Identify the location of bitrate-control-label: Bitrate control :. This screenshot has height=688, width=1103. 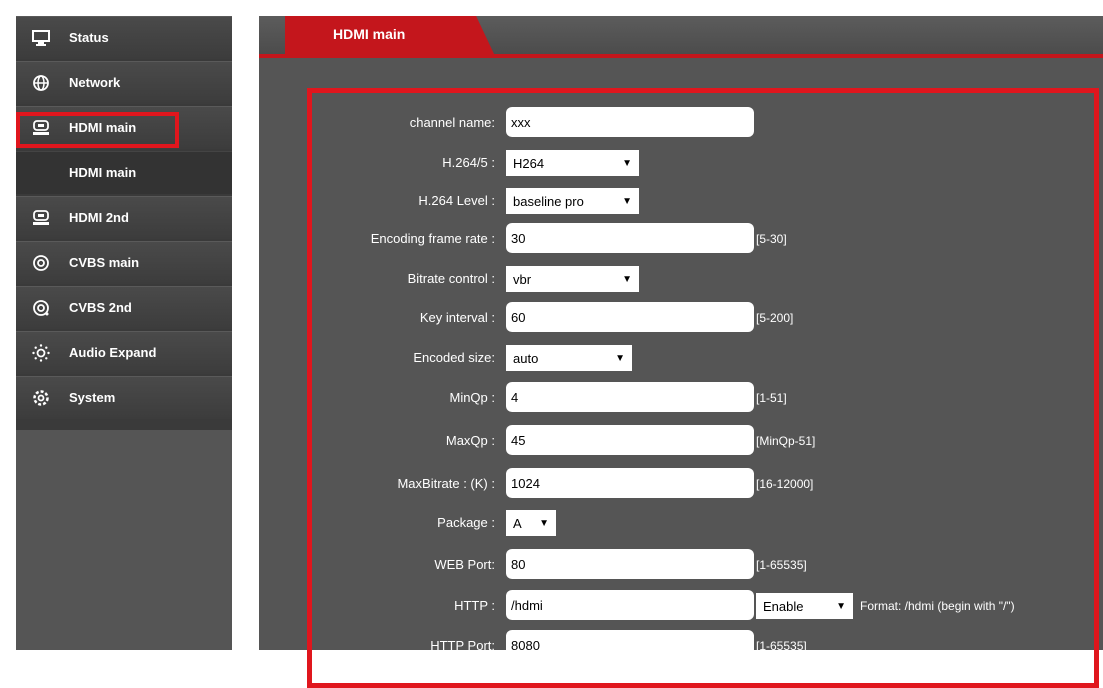
(451, 278).